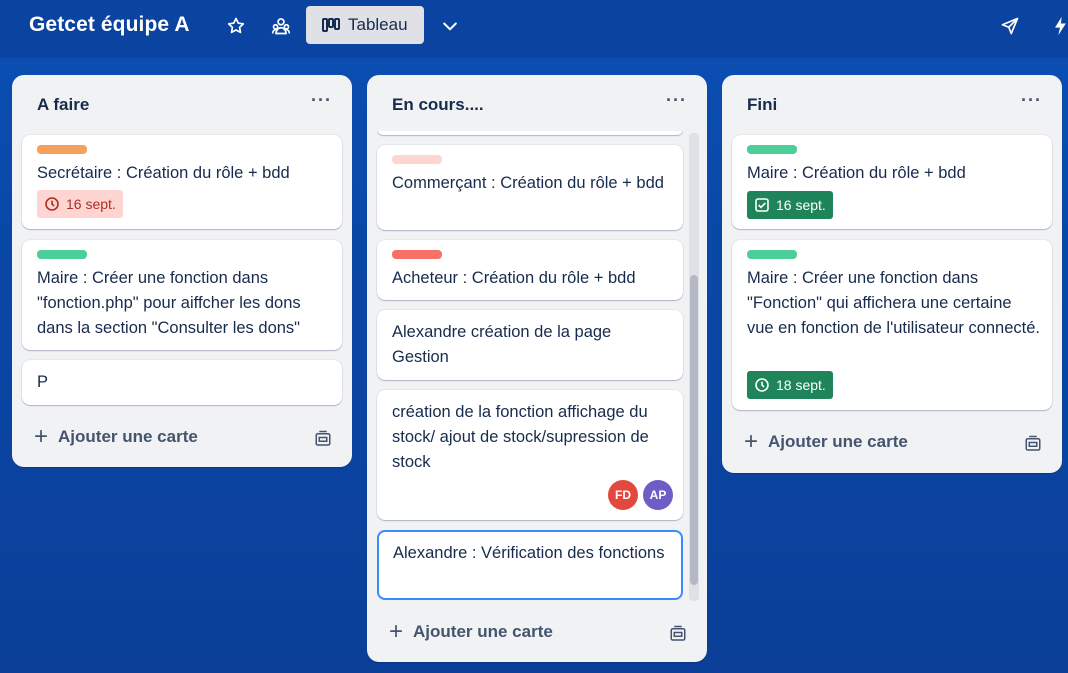  What do you see at coordinates (450, 26) in the screenshot?
I see `chevron-down-icon` at bounding box center [450, 26].